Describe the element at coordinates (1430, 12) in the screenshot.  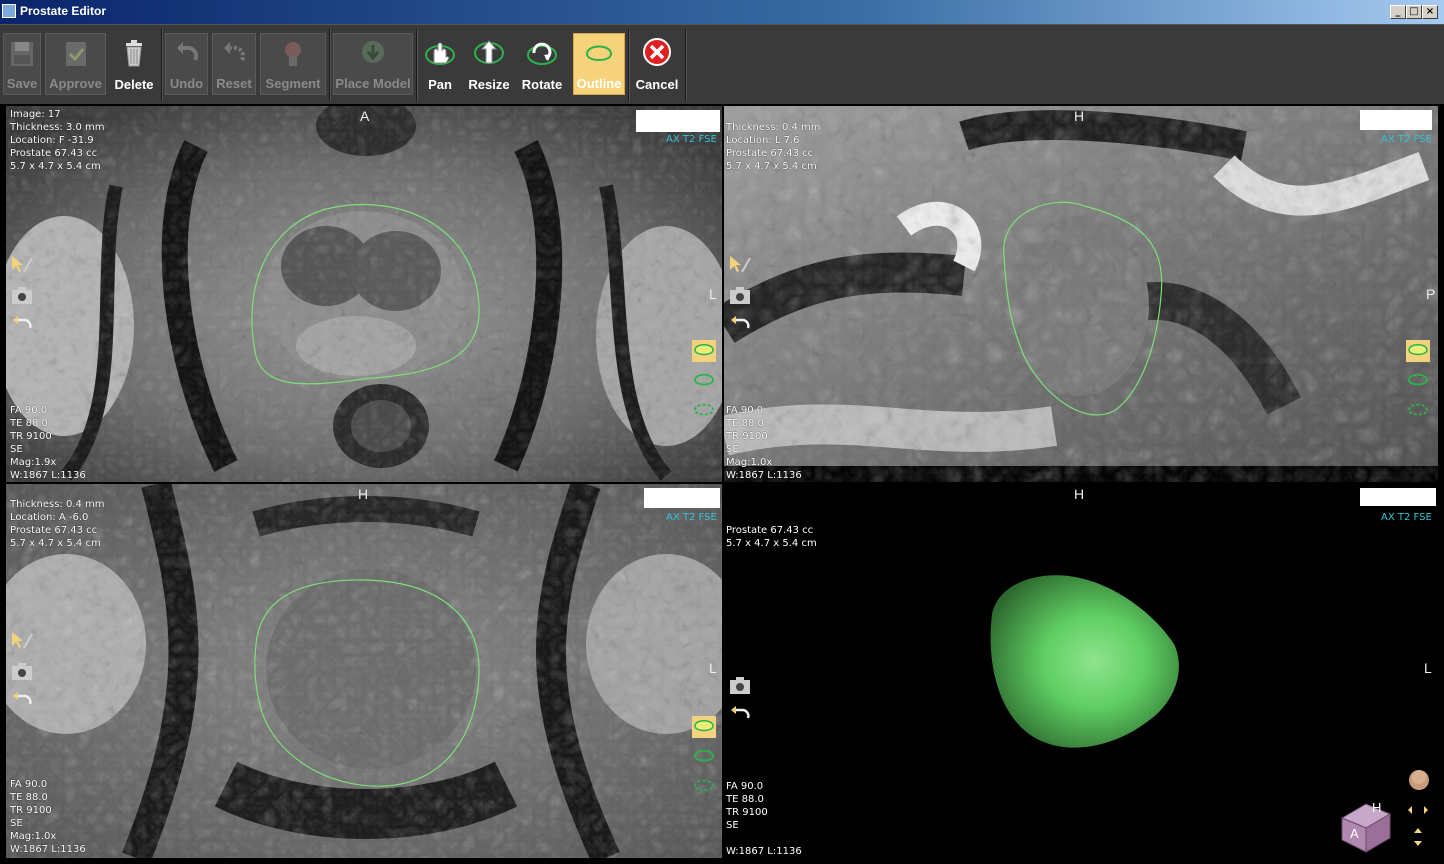
I see `close-button: ×` at that location.